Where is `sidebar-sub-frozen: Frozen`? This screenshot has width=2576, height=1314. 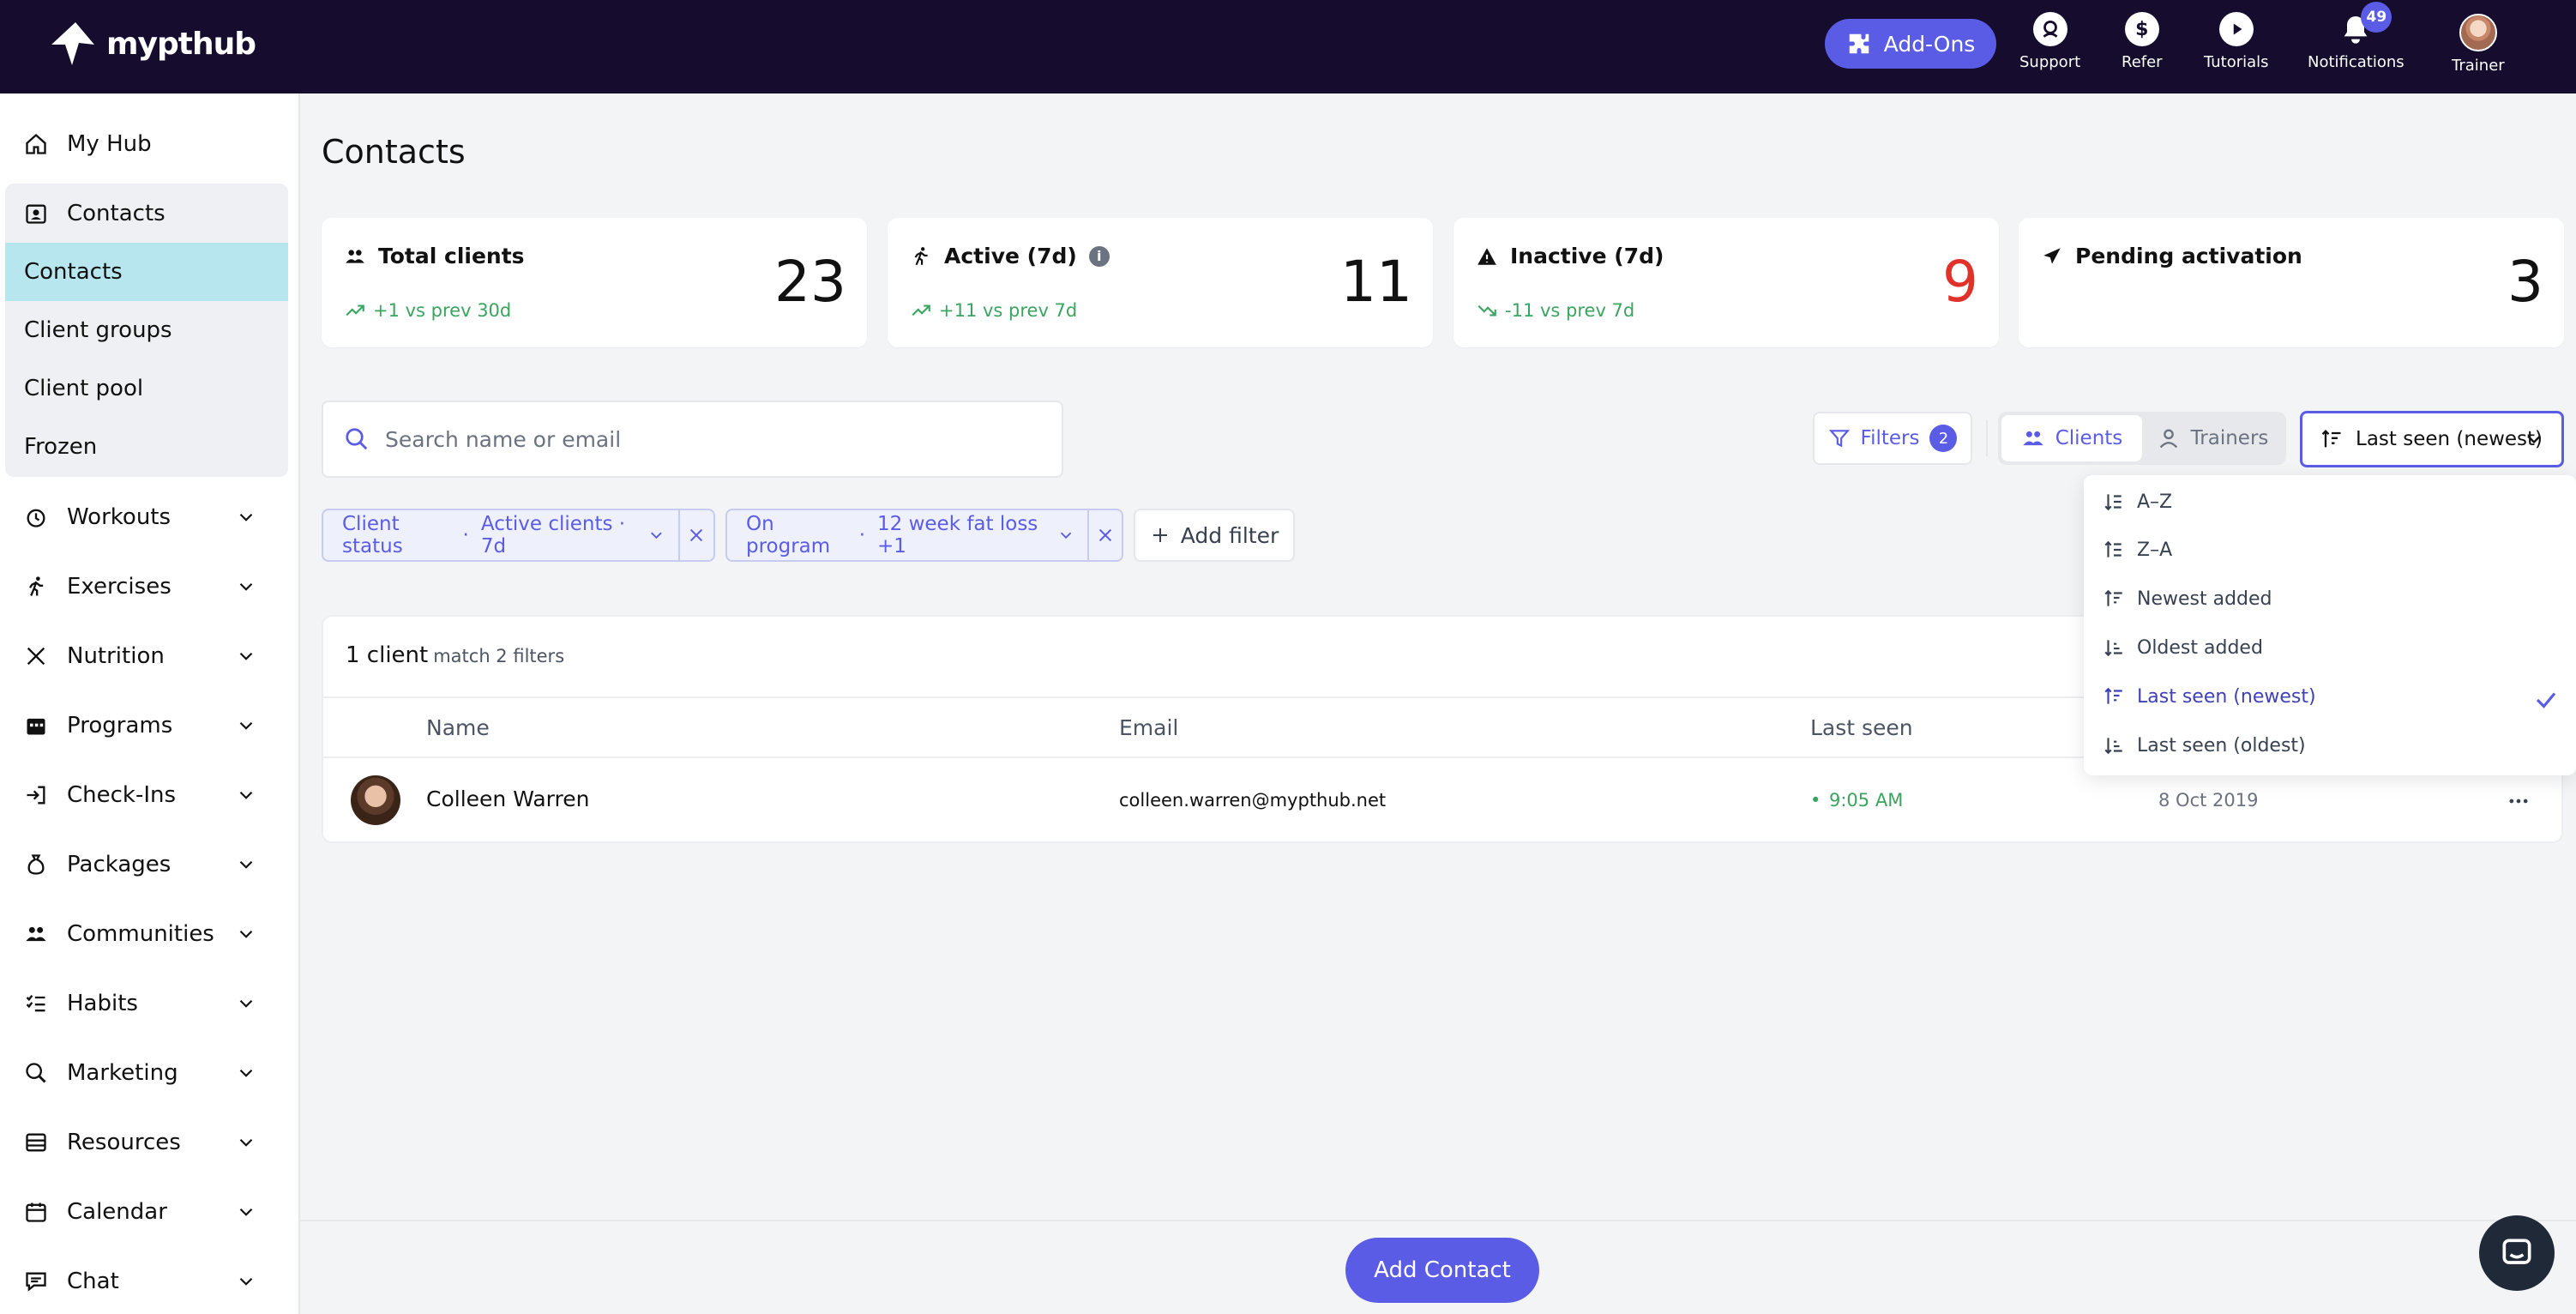
sidebar-sub-frozen: Frozen is located at coordinates (146, 447).